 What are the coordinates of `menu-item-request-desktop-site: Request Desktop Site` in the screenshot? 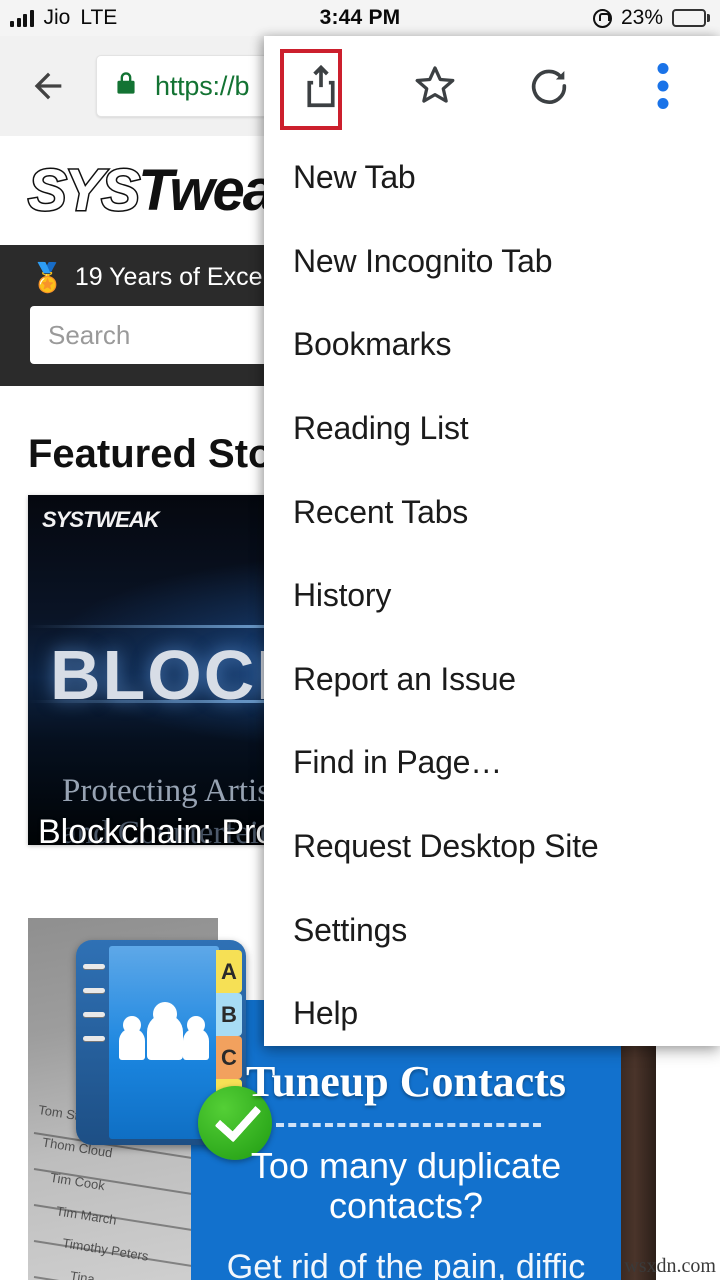 It's located at (492, 847).